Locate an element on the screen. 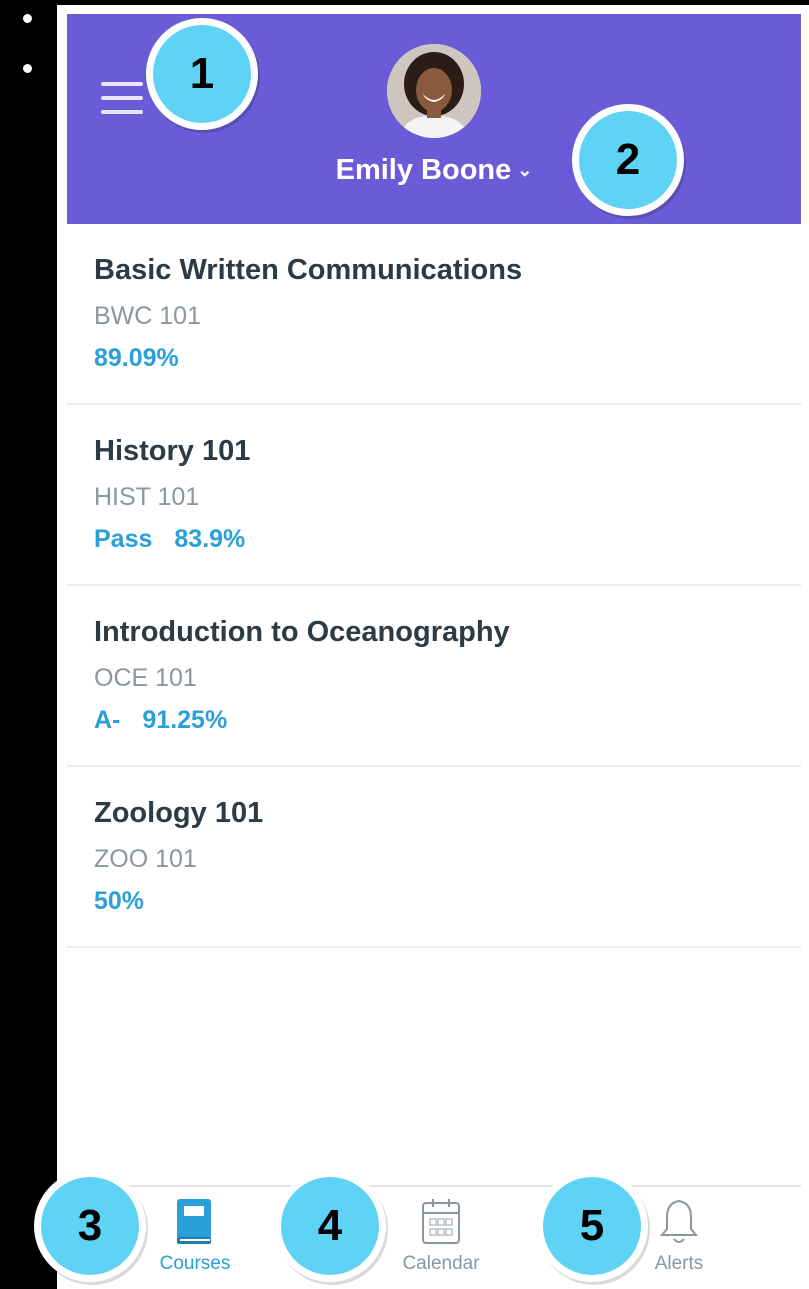 The height and width of the screenshot is (1289, 809). tab-label: Calendar is located at coordinates (441, 1263).